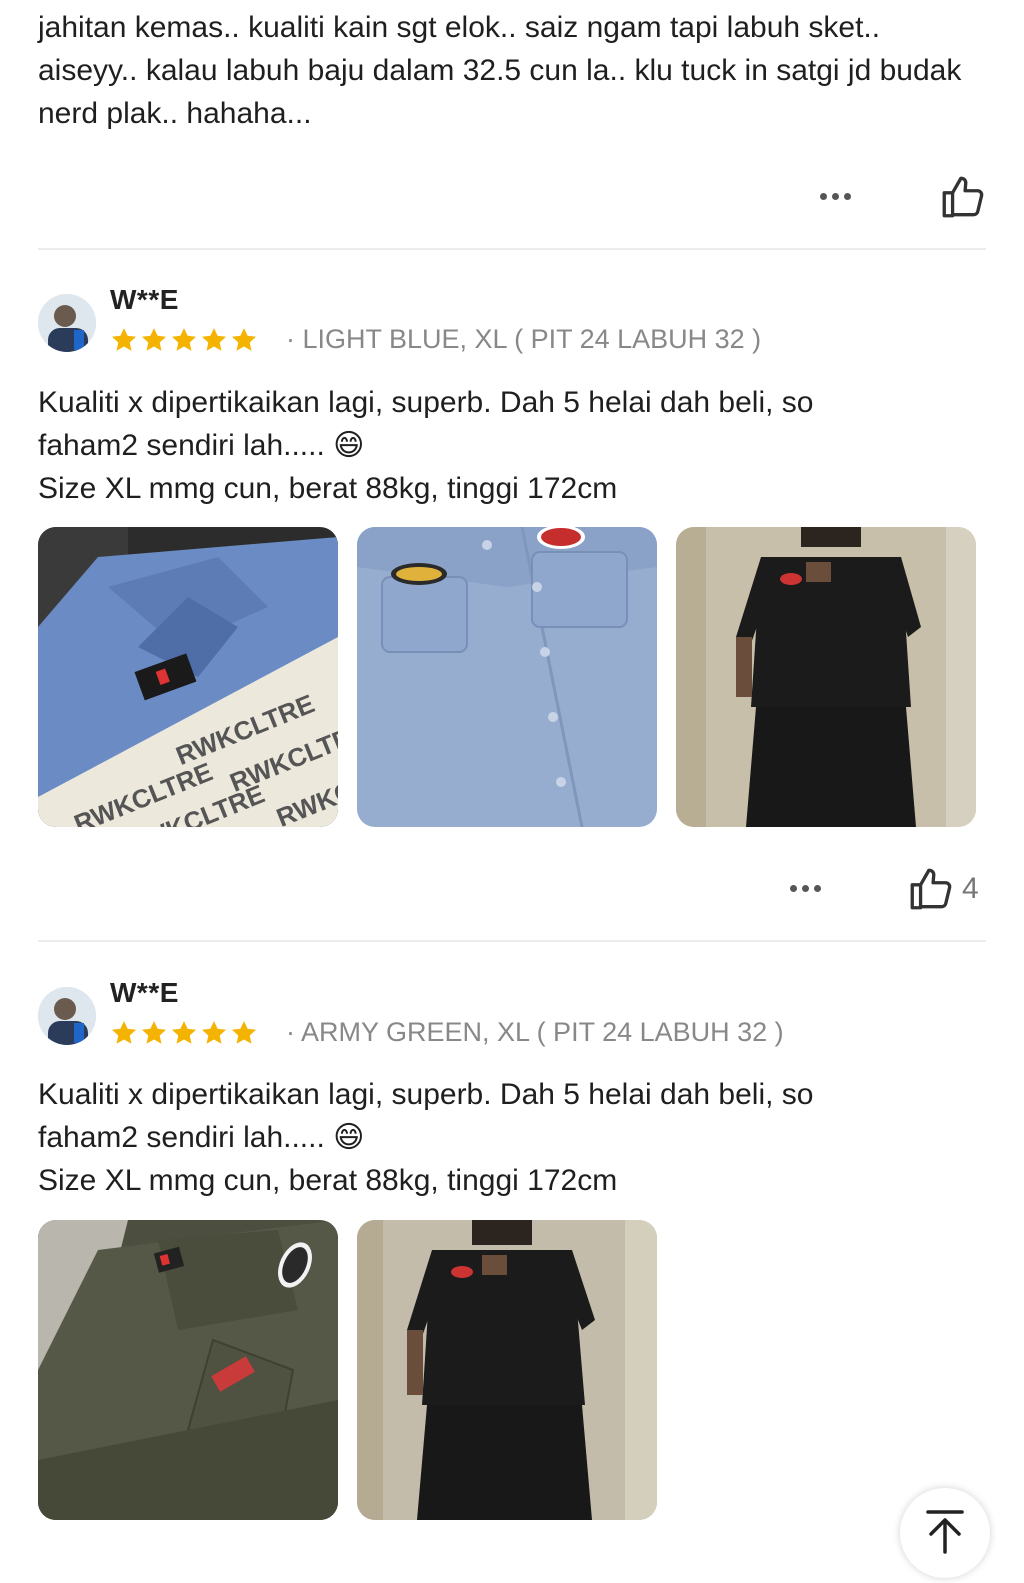 Image resolution: width=1024 pixels, height=1583 pixels. I want to click on variant-label: · ARMY GREEN, XL ( PIT 24 LABUH 32 ), so click(535, 1032).